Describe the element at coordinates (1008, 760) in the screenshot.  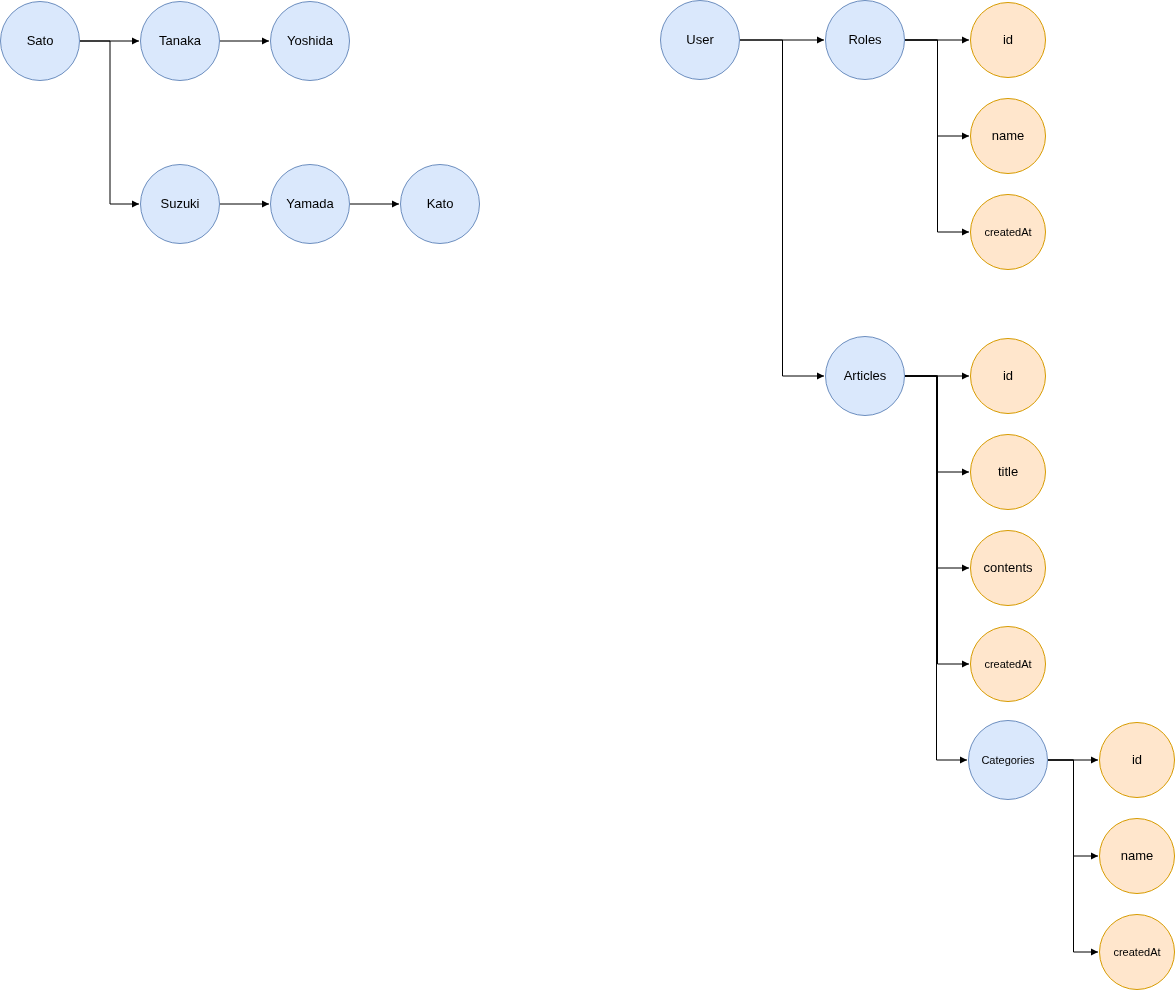
I see `entity-node: Categories` at that location.